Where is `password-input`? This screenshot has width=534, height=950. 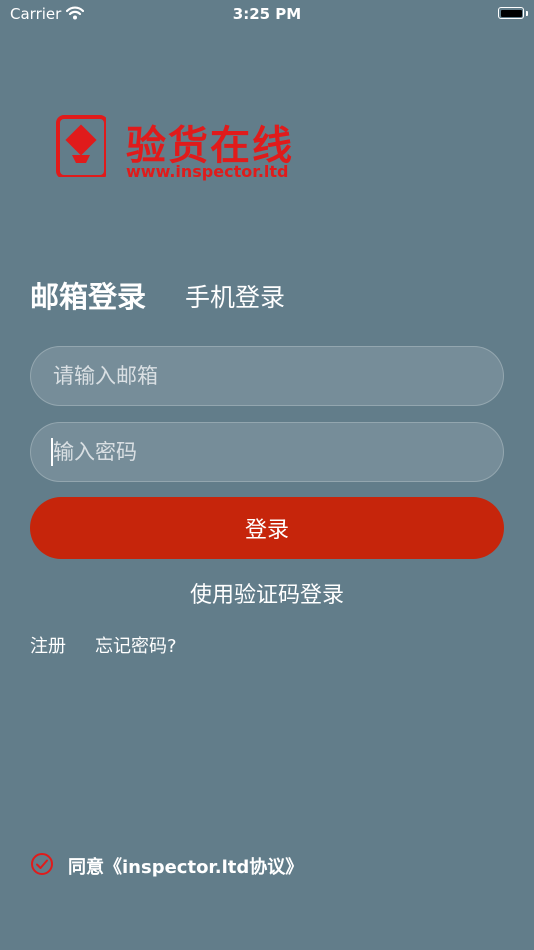
password-input is located at coordinates (267, 452).